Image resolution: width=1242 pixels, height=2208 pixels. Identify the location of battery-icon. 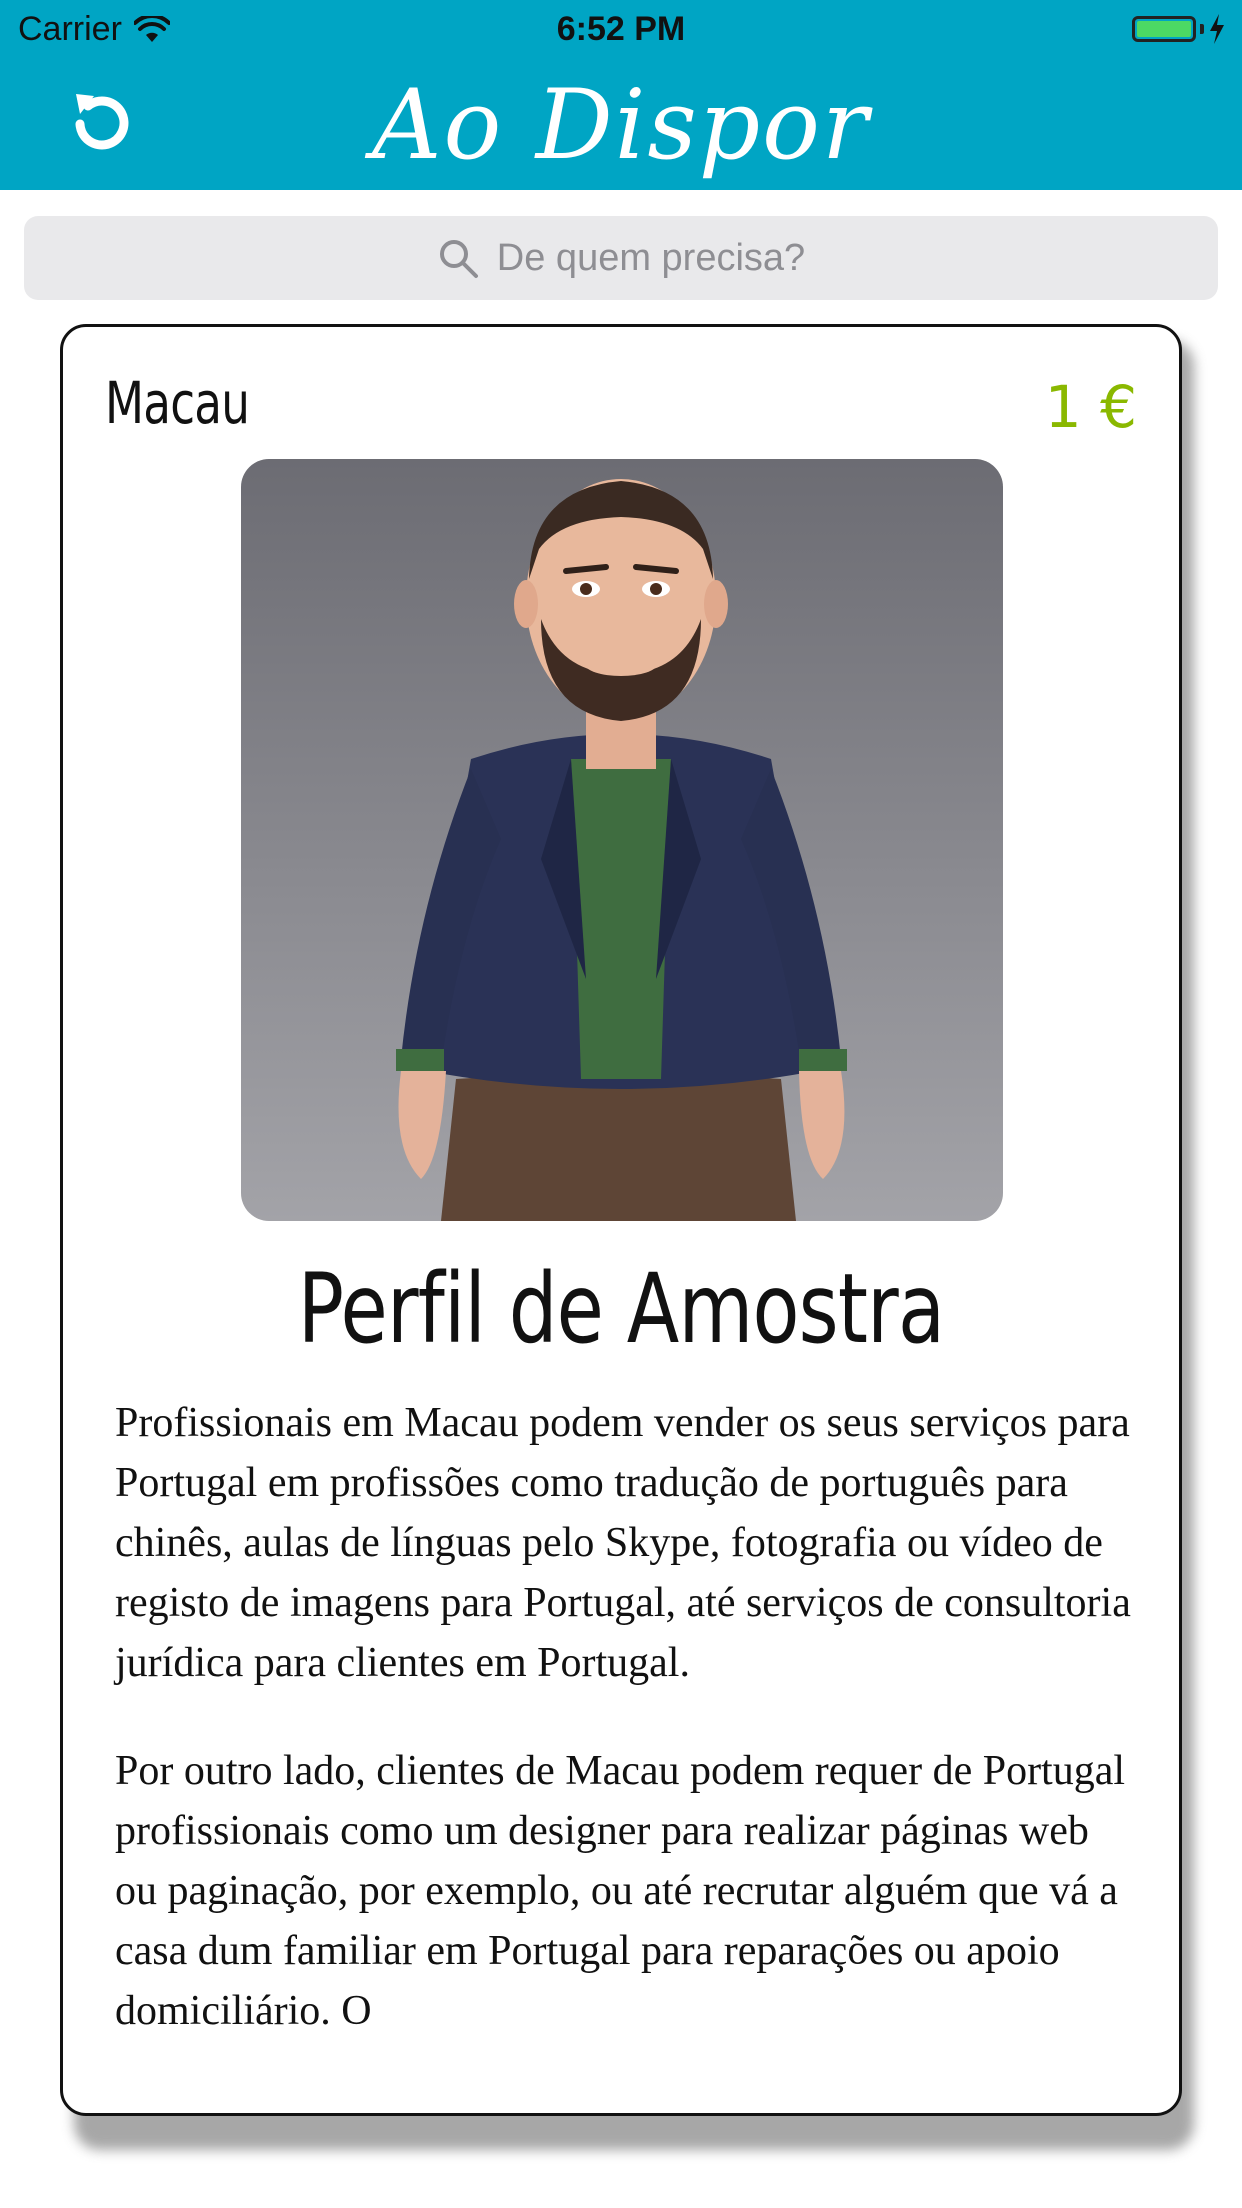
(1164, 29).